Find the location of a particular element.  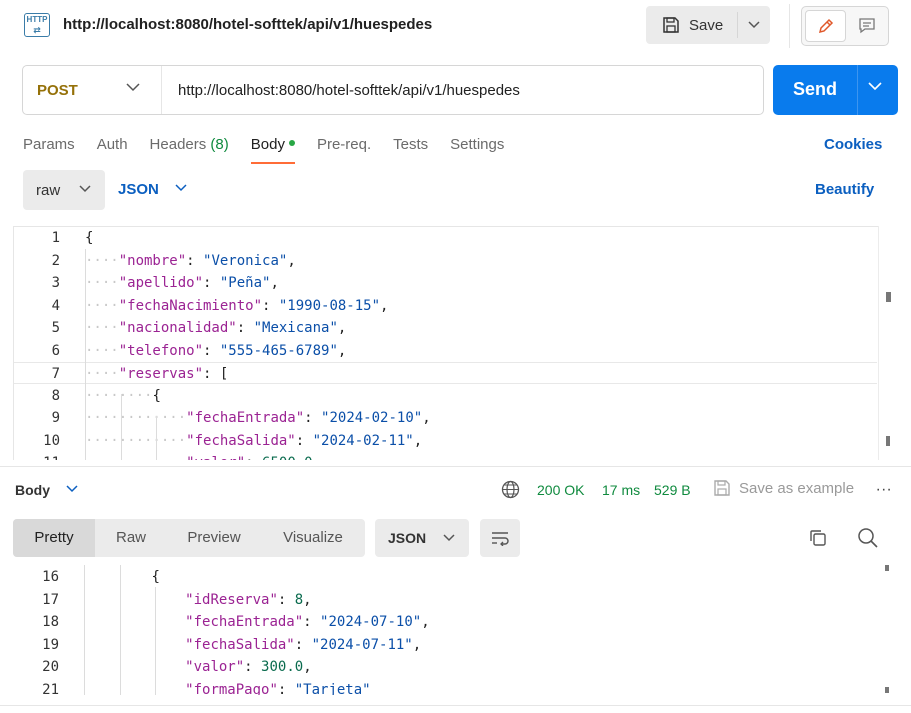

code-token: "idReserva" is located at coordinates (231, 599).